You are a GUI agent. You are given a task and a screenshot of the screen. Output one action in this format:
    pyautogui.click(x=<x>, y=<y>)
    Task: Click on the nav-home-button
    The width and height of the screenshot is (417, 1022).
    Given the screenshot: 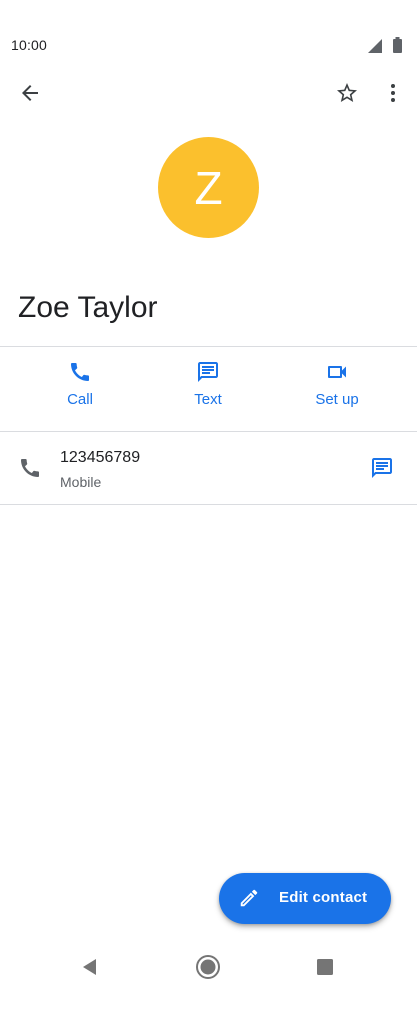 What is the action you would take?
    pyautogui.click(x=208, y=967)
    